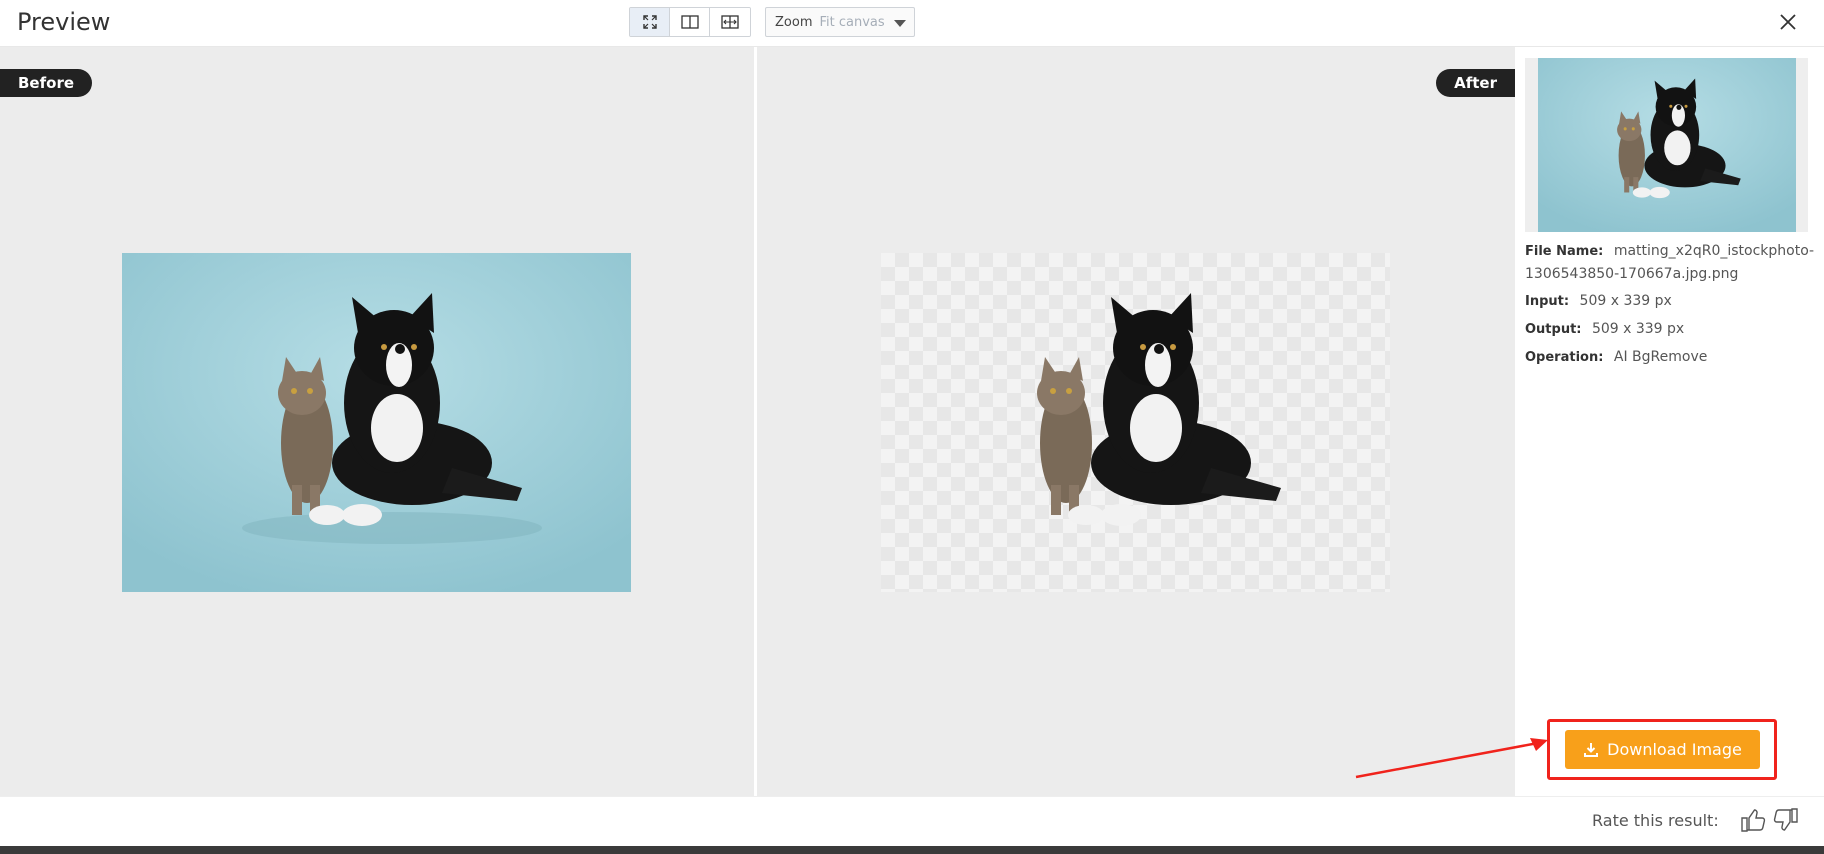  I want to click on split-view-icon, so click(689, 22).